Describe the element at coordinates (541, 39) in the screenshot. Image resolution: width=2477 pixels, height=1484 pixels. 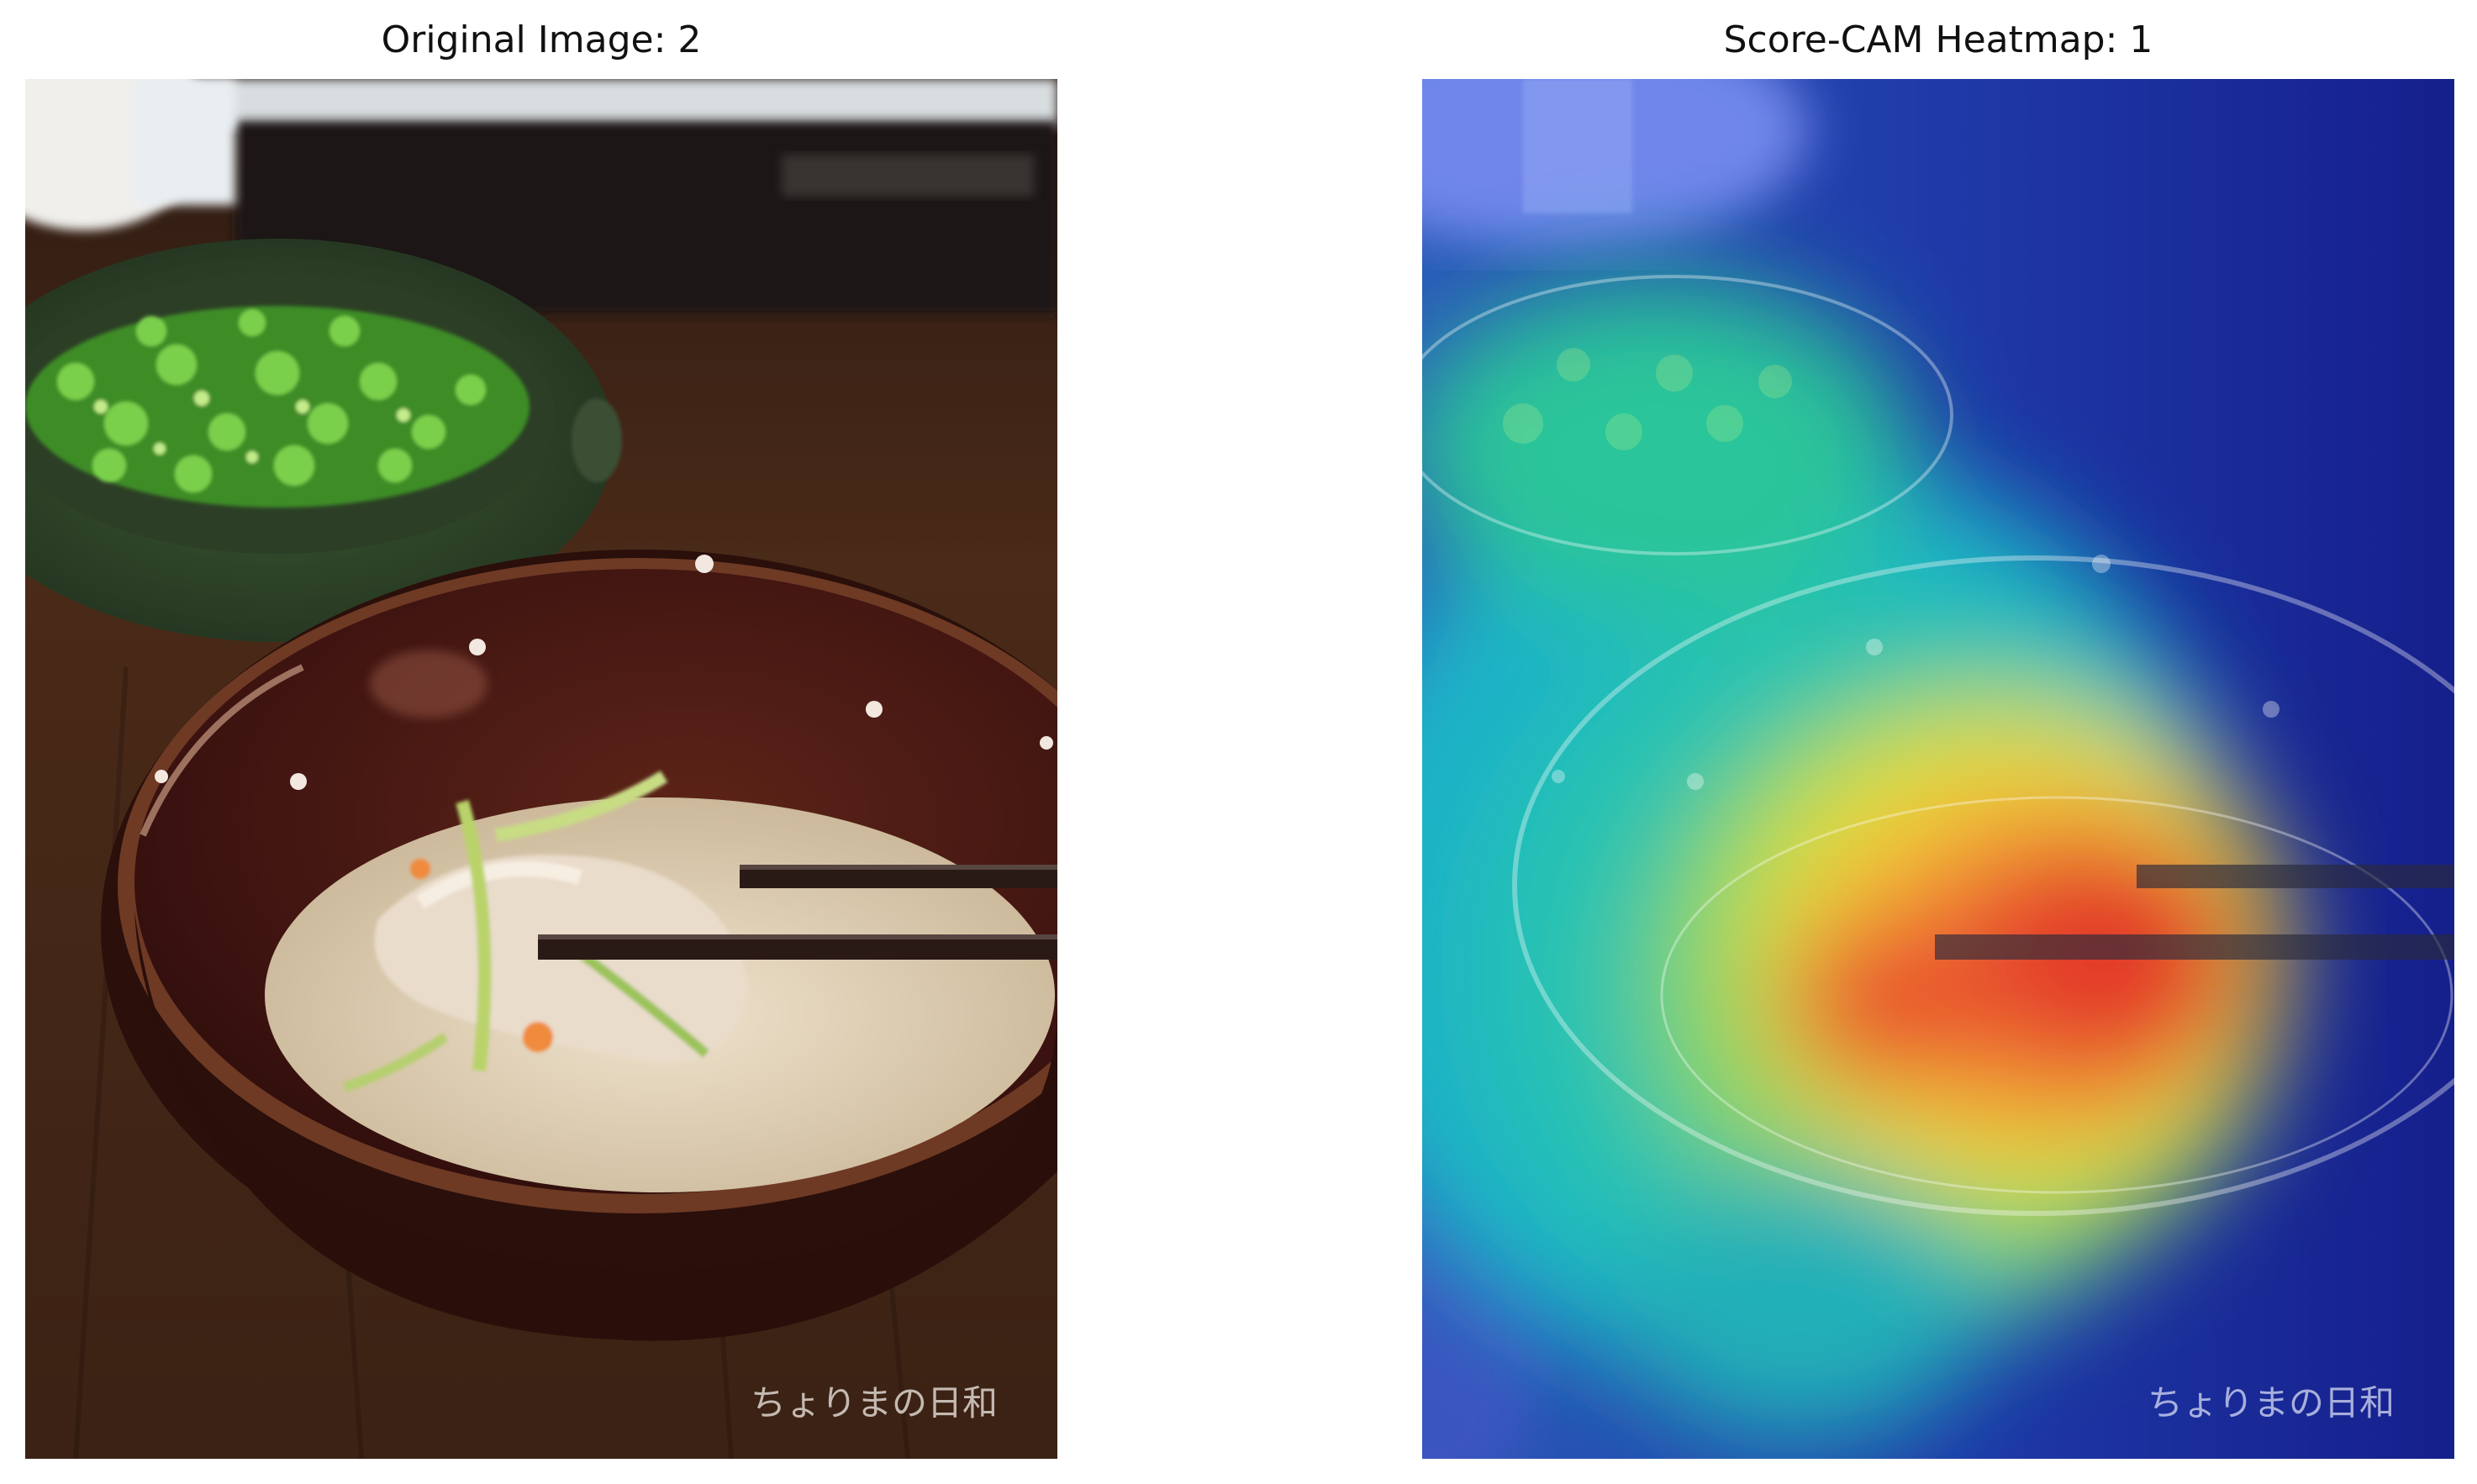
I see `original-image-title: Original Image: 2` at that location.